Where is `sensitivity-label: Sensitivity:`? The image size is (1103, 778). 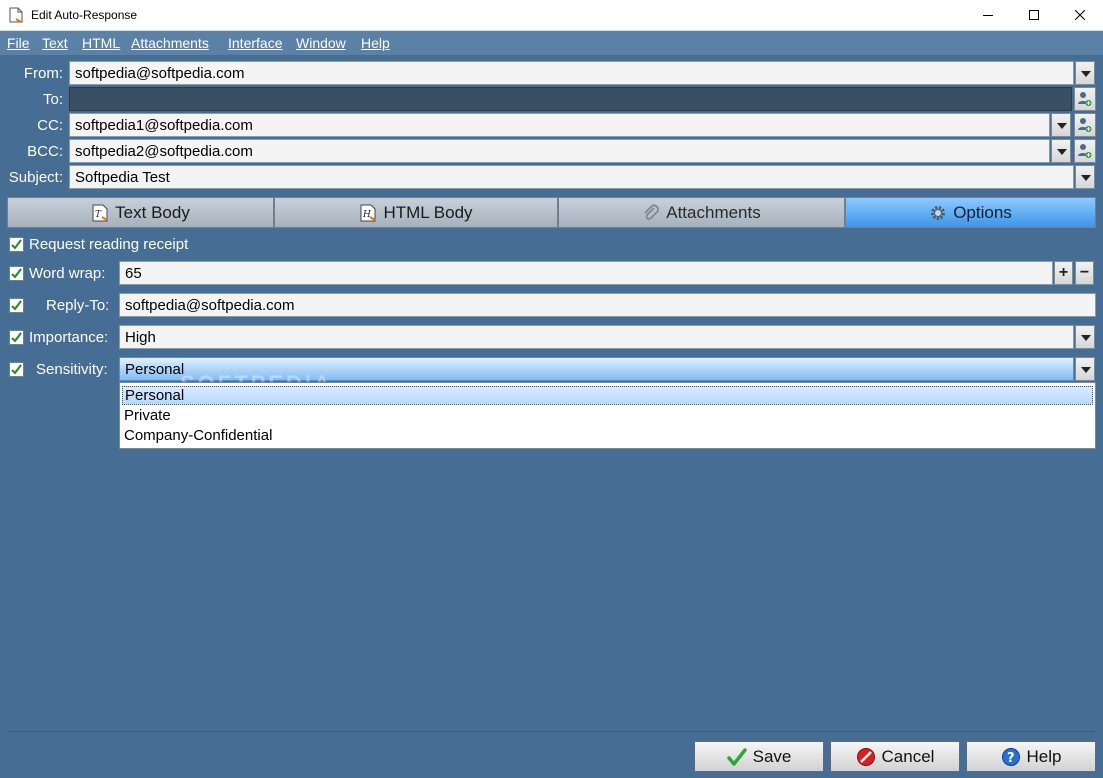
sensitivity-label: Sensitivity: is located at coordinates (72, 369).